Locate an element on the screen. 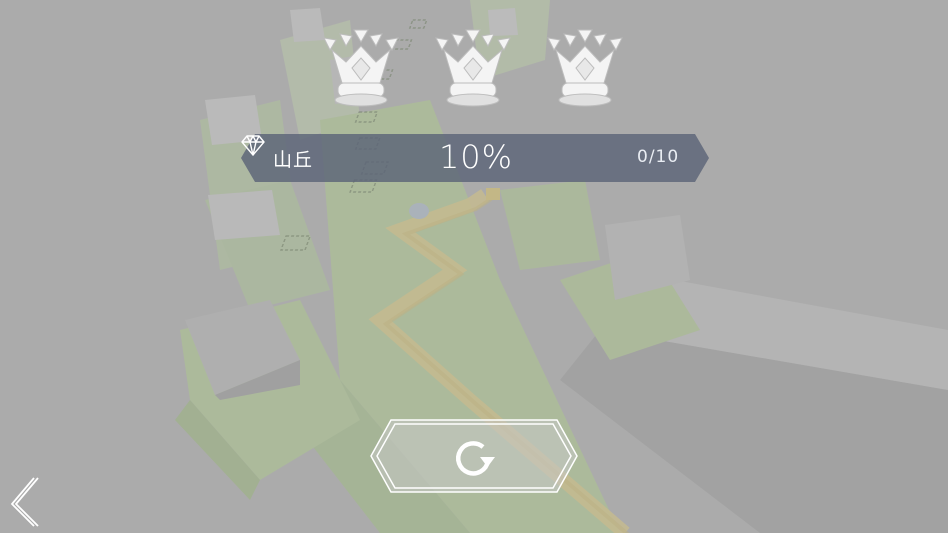 This screenshot has width=948, height=533. chevron-left-icon is located at coordinates (24, 502).